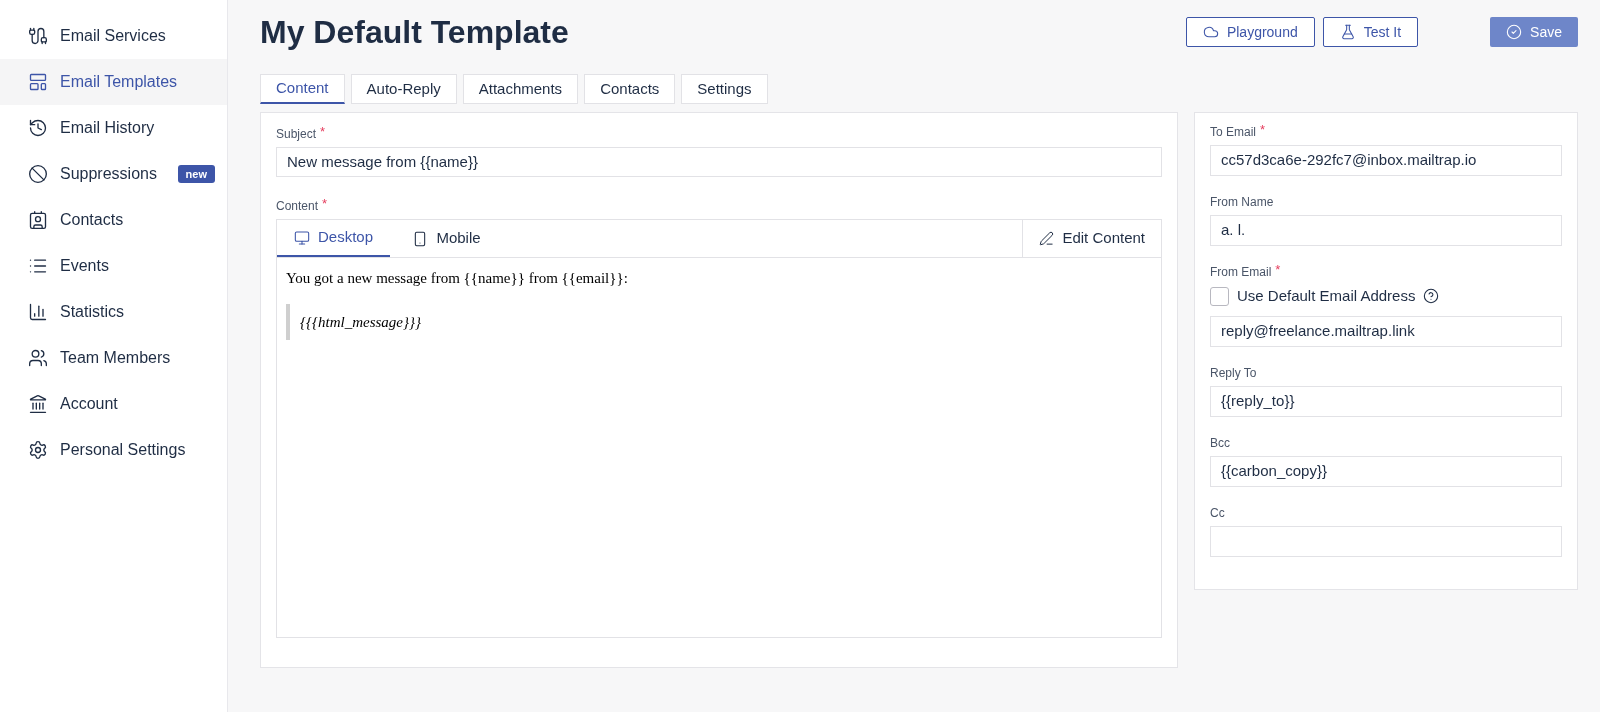 Image resolution: width=1600 pixels, height=712 pixels. I want to click on checkbox, so click(1219, 296).